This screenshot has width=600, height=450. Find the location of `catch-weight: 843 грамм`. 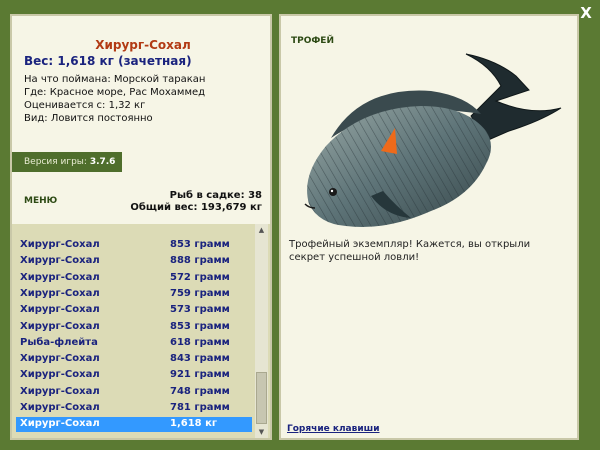

catch-weight: 843 грамм is located at coordinates (200, 359).